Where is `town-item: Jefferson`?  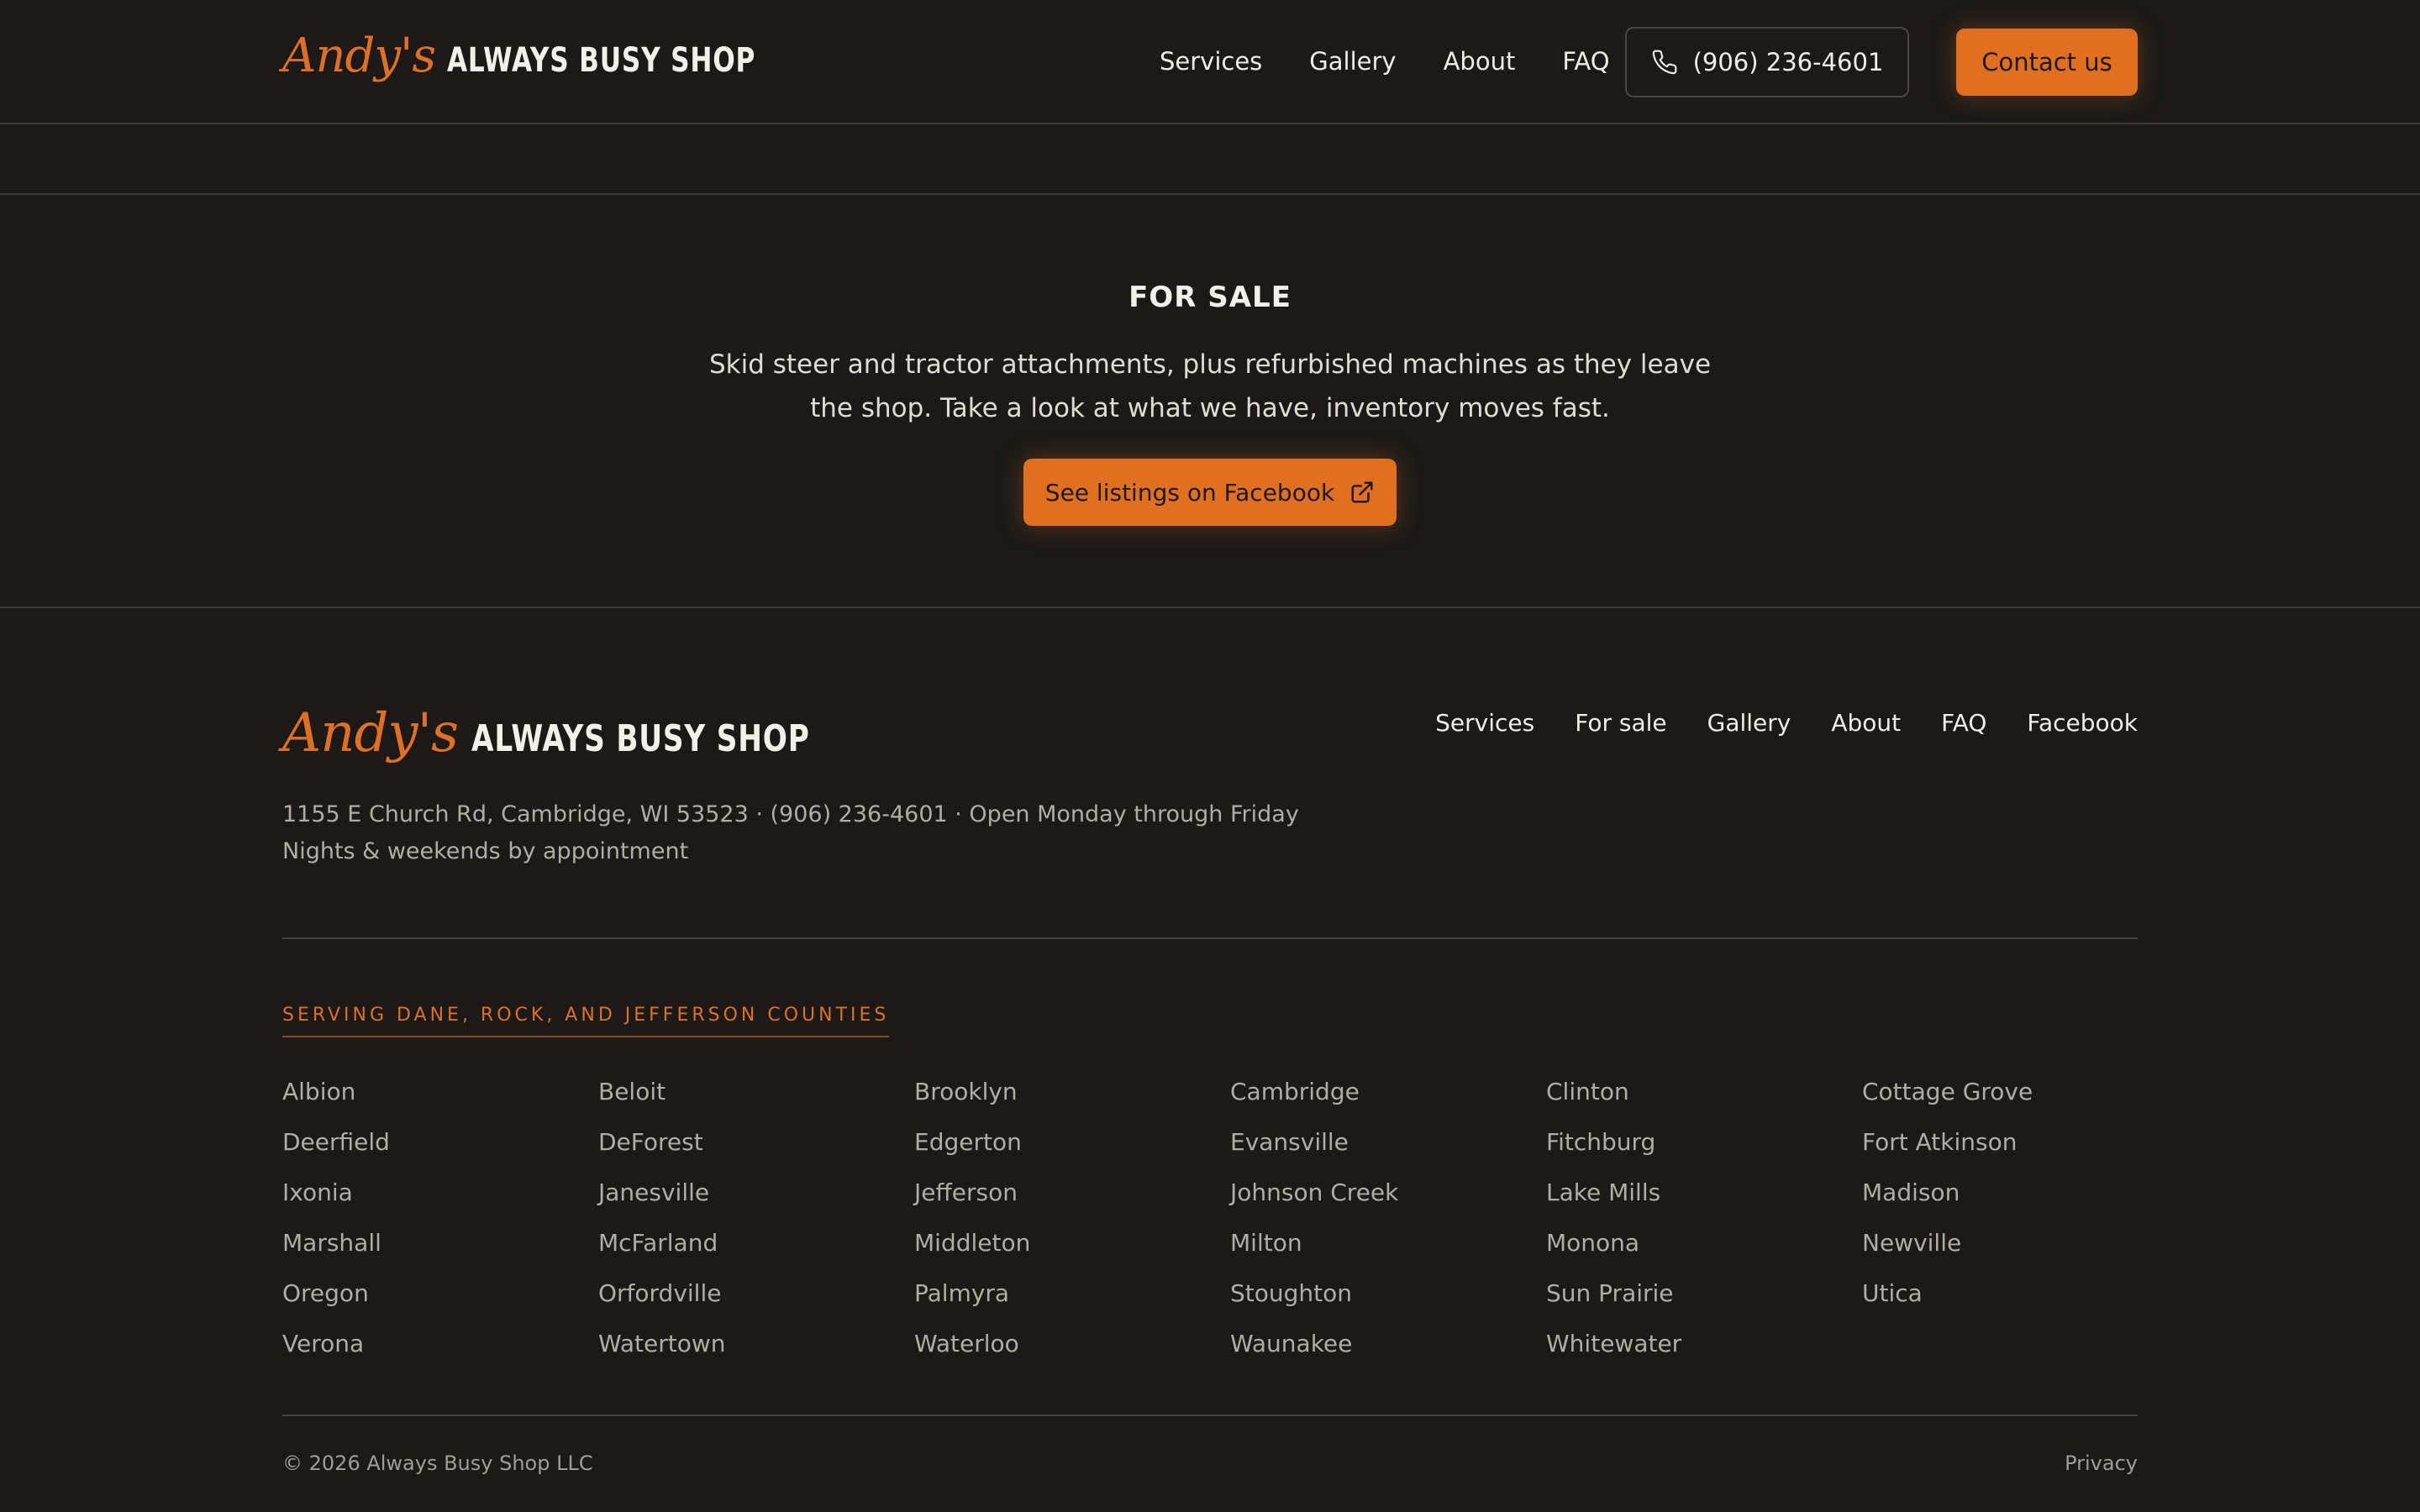 town-item: Jefferson is located at coordinates (966, 1192).